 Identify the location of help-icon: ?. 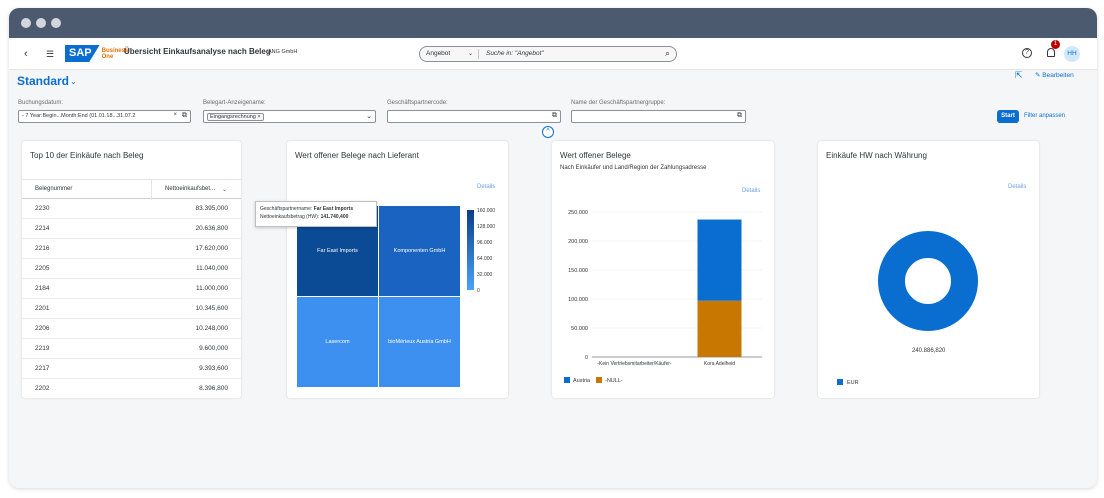
(1027, 53).